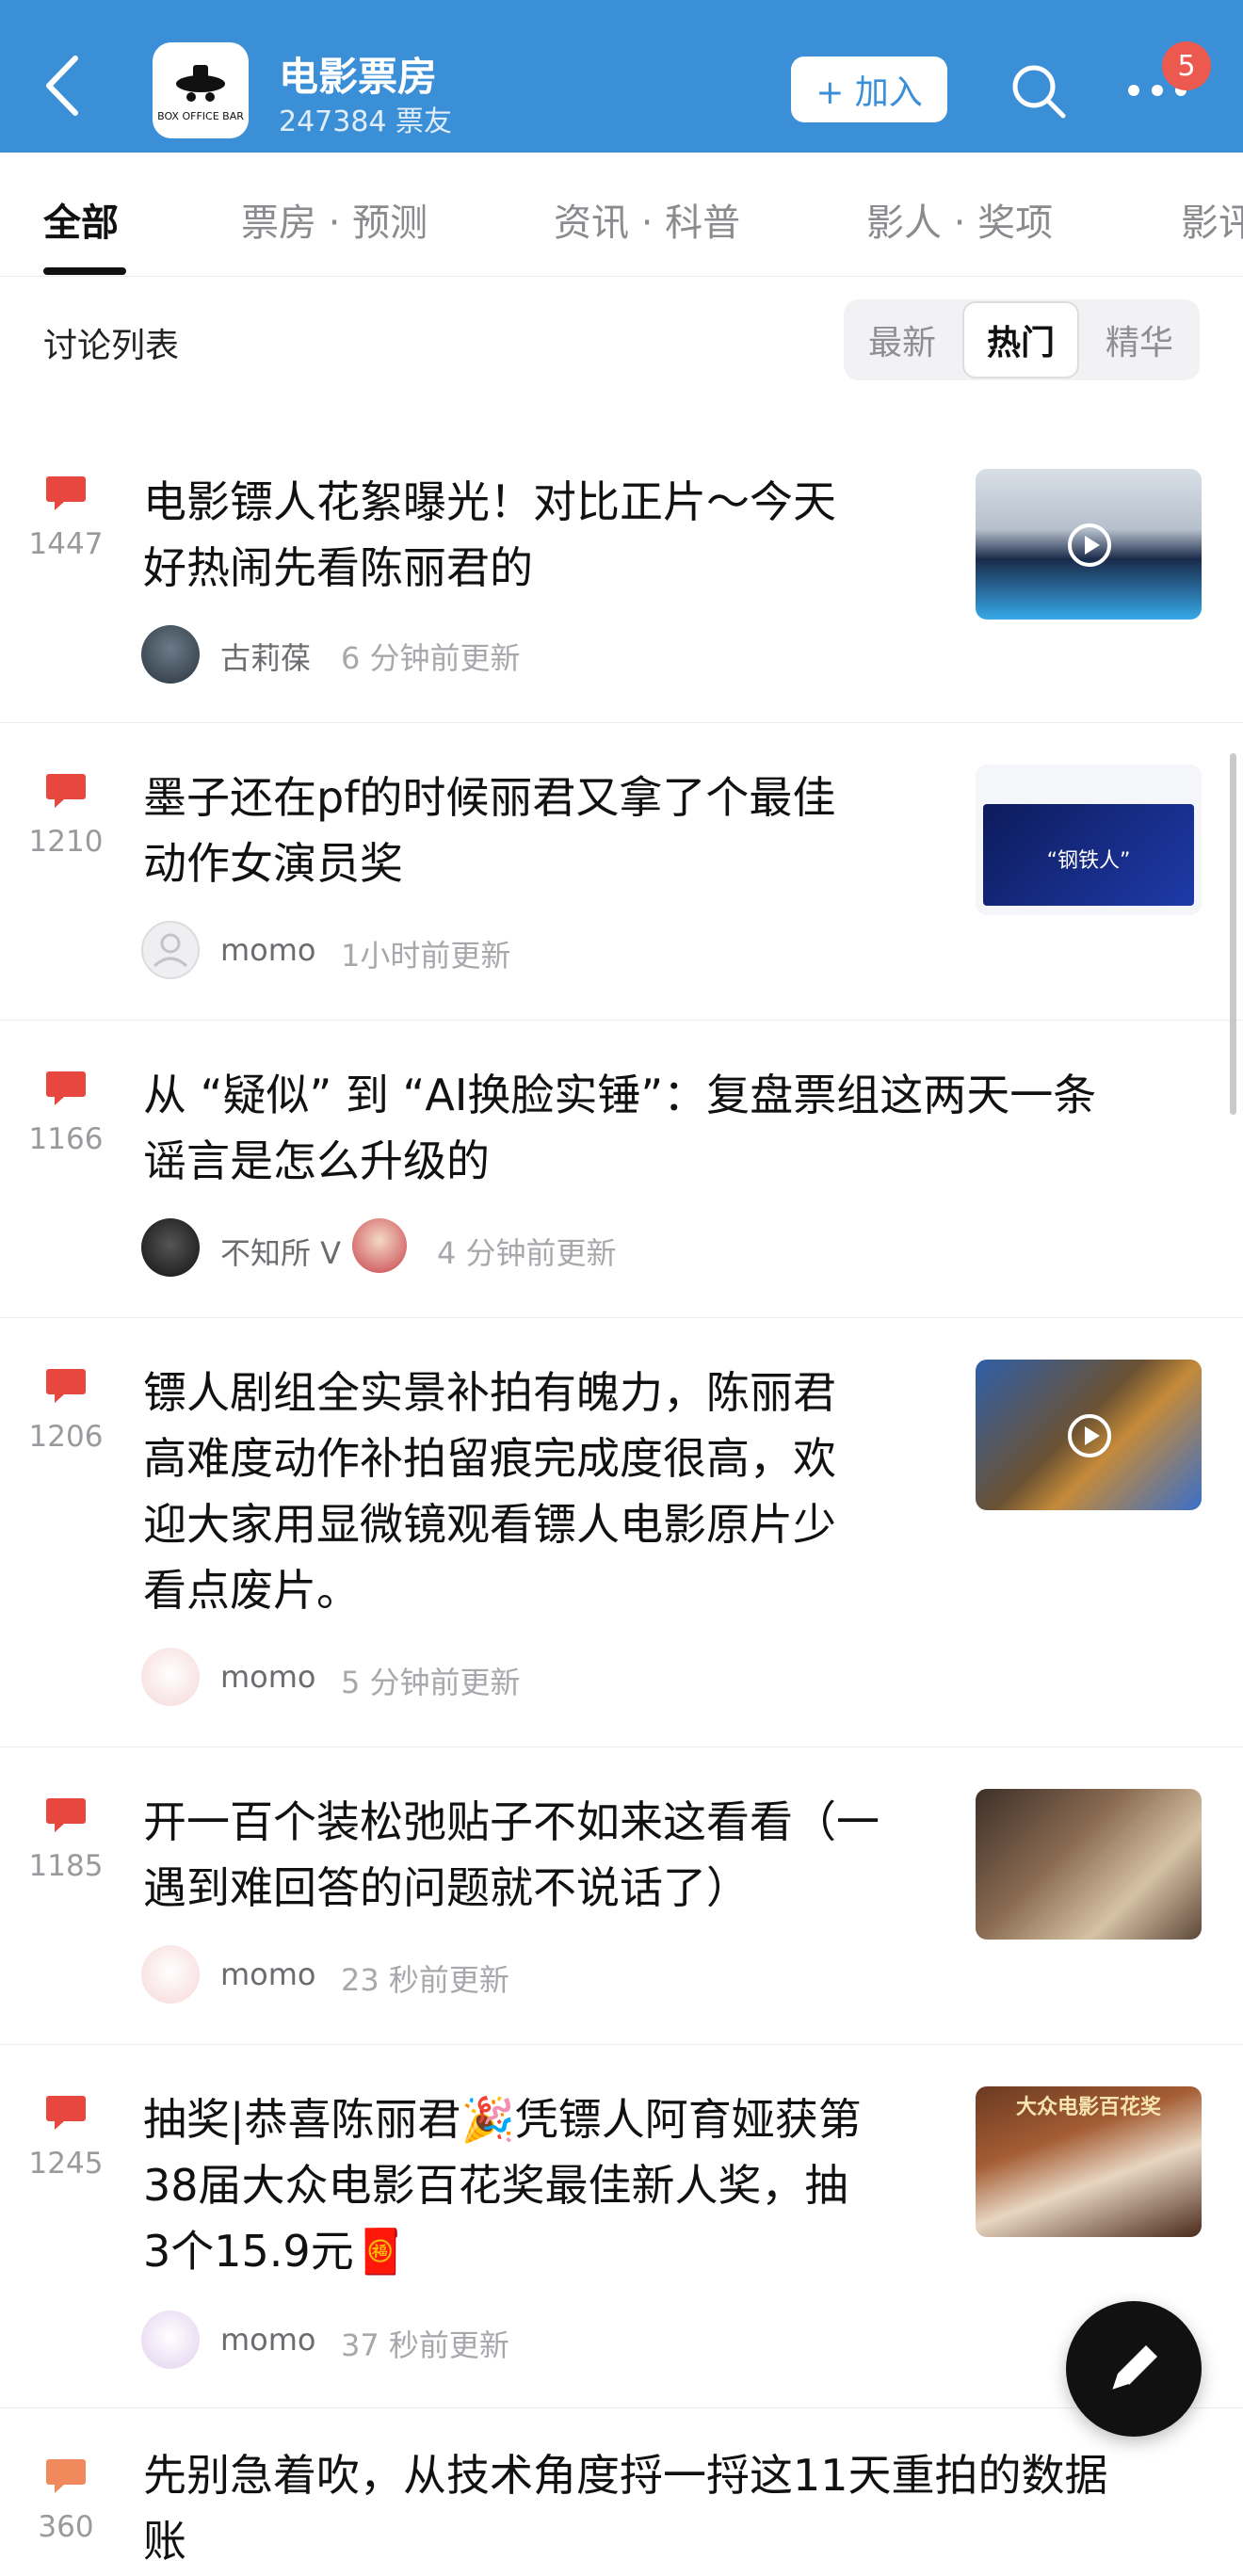 The height and width of the screenshot is (2576, 1243). Describe the element at coordinates (902, 339) in the screenshot. I see `sort-latest: 最新` at that location.